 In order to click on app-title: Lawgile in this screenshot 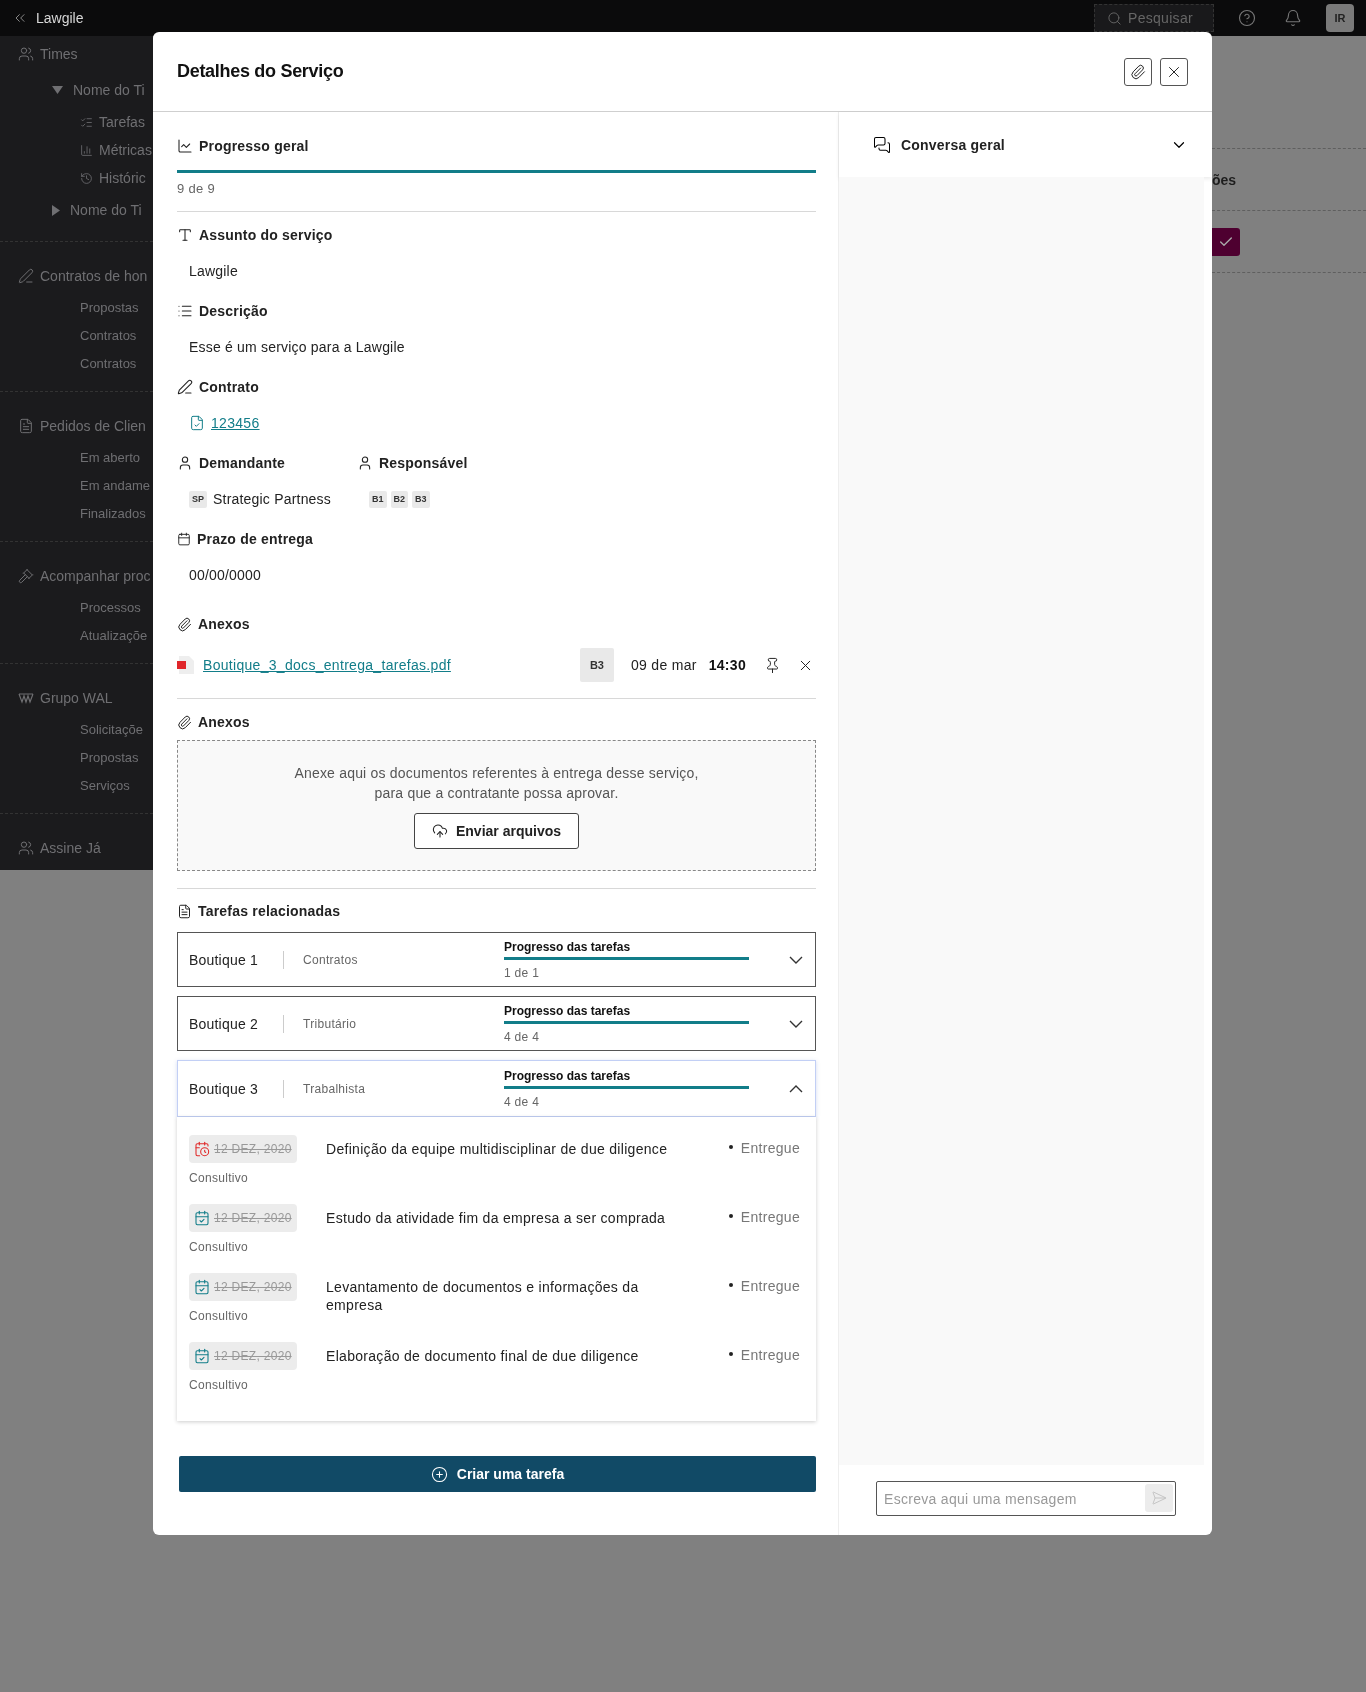, I will do `click(60, 18)`.